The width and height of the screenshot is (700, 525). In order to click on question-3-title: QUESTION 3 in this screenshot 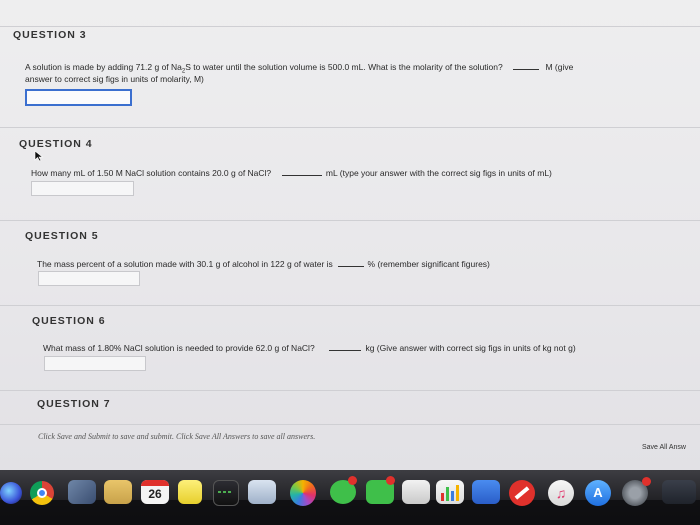, I will do `click(50, 35)`.